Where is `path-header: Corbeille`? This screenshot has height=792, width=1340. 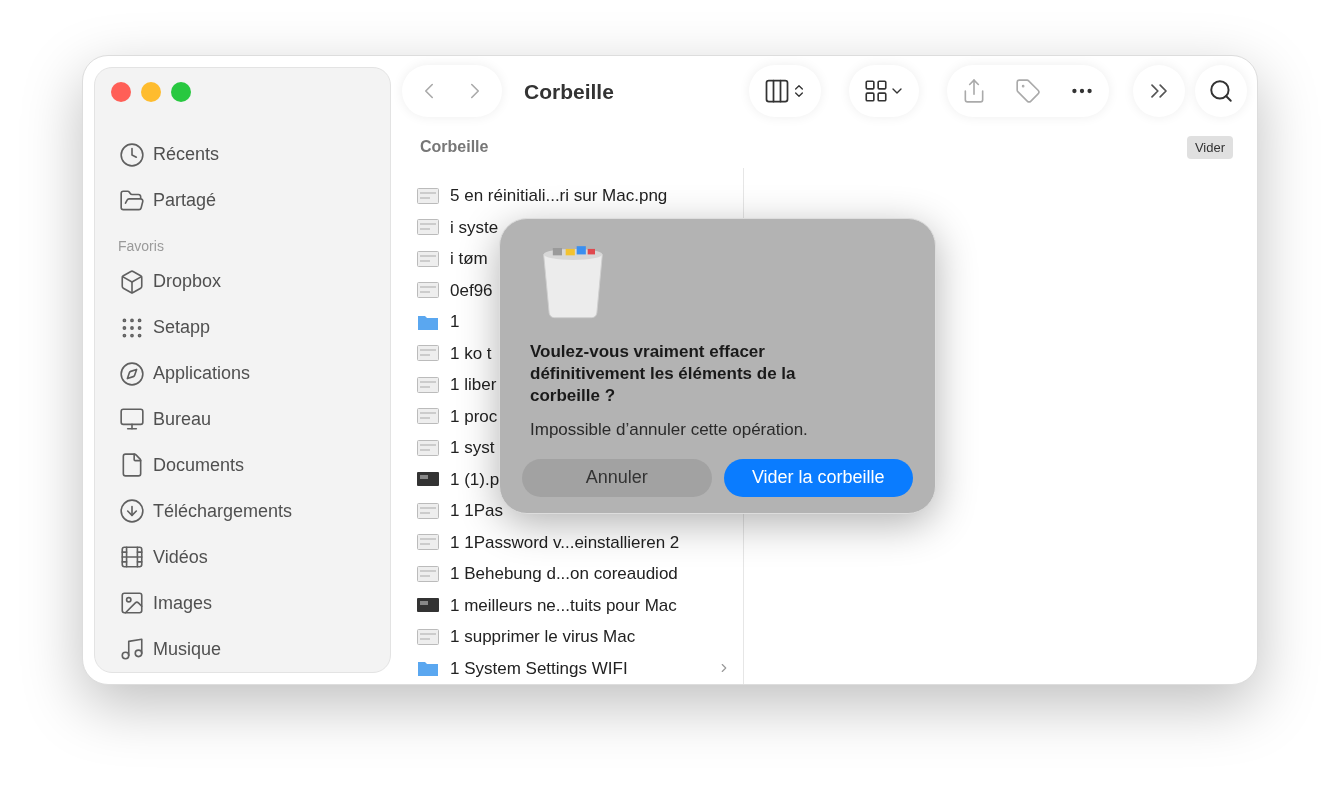 path-header: Corbeille is located at coordinates (454, 147).